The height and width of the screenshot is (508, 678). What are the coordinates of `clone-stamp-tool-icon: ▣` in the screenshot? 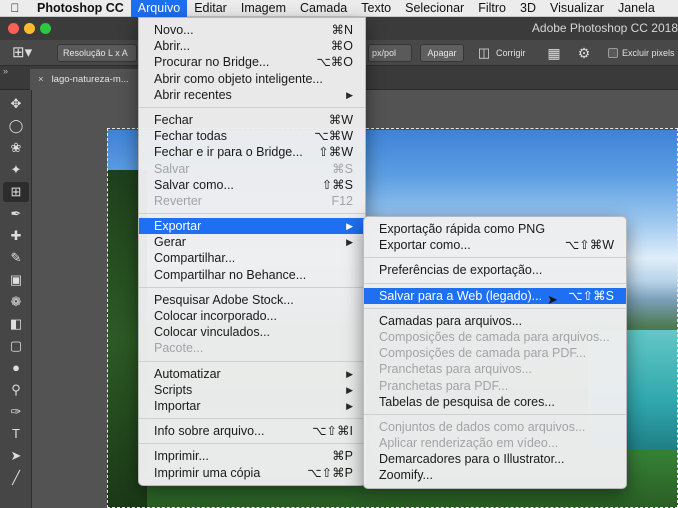 It's located at (16, 280).